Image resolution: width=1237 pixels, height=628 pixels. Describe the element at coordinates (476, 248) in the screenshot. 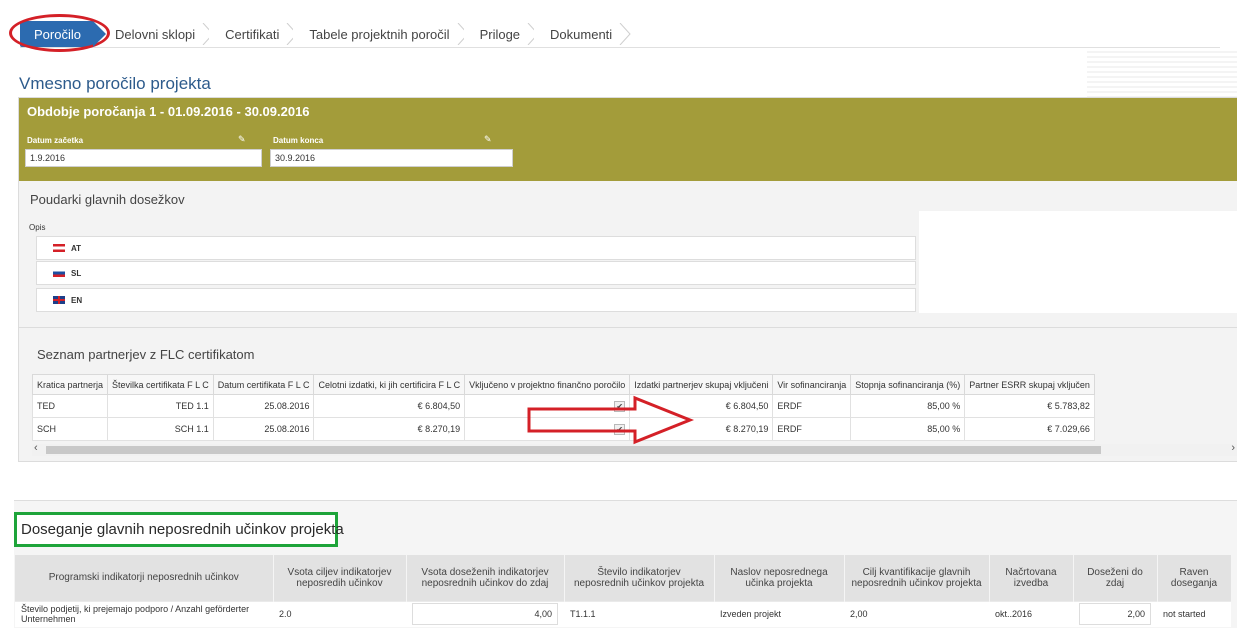

I see `lang-row-at: AT` at that location.